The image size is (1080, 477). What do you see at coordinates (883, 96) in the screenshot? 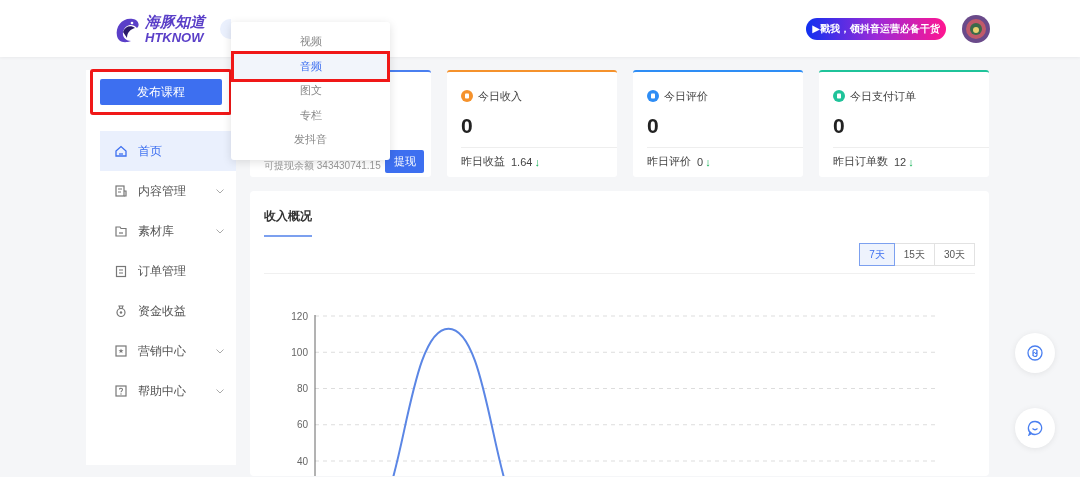
I see `stat-title: 今日支付订单` at bounding box center [883, 96].